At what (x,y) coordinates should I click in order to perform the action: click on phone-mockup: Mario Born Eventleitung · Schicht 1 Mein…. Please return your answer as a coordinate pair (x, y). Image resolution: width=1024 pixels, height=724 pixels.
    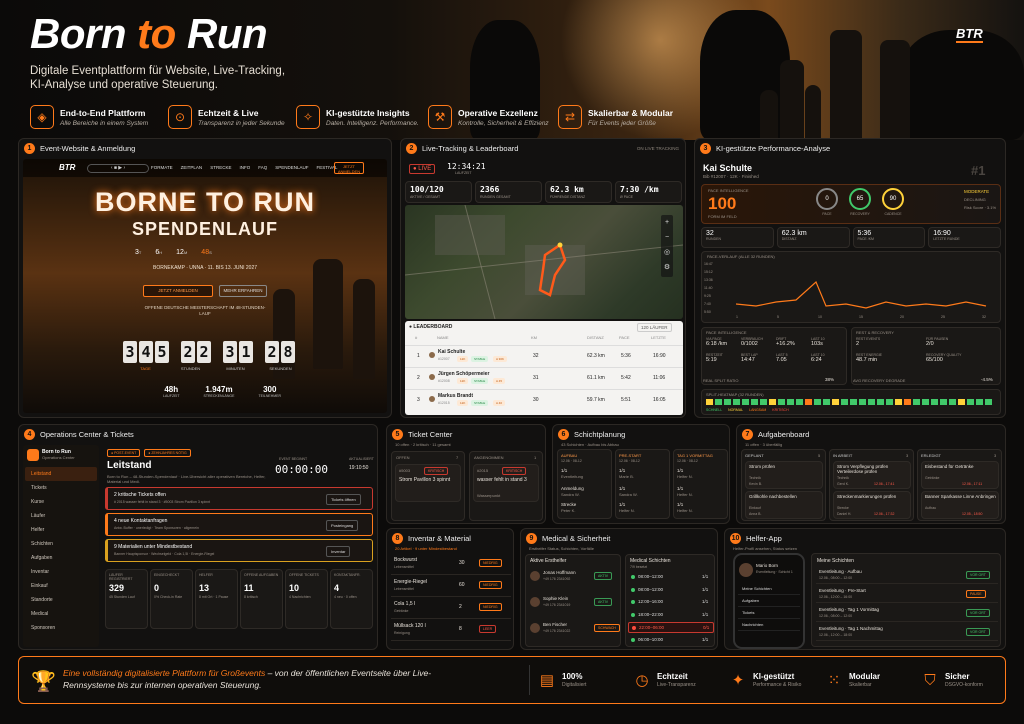
    Looking at the image, I should click on (769, 601).